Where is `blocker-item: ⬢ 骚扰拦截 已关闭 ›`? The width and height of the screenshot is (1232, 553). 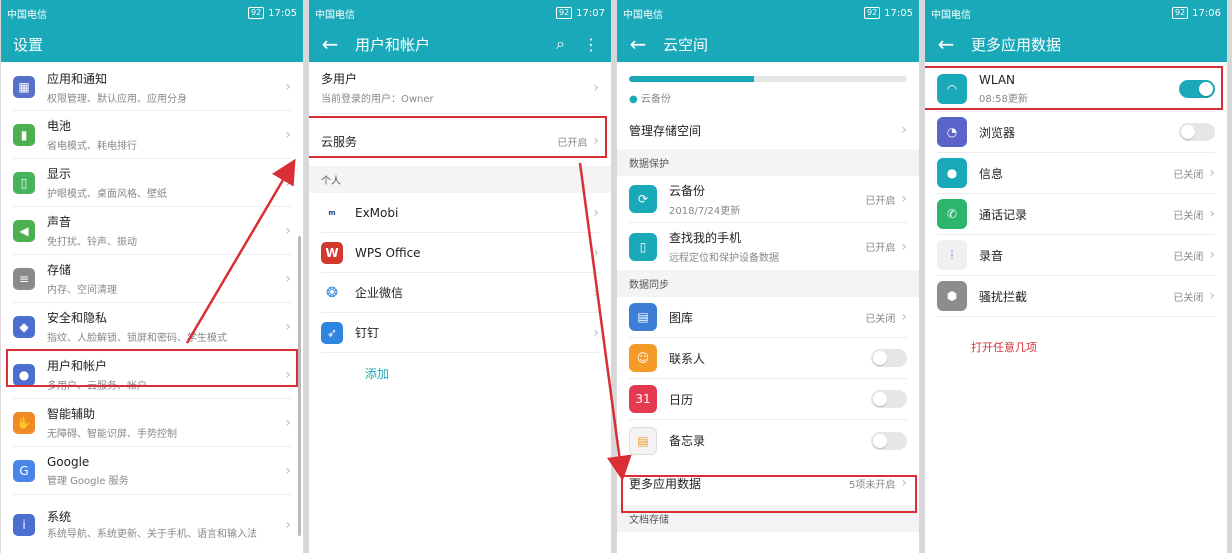 blocker-item: ⬢ 骚扰拦截 已关闭 › is located at coordinates (1076, 296).